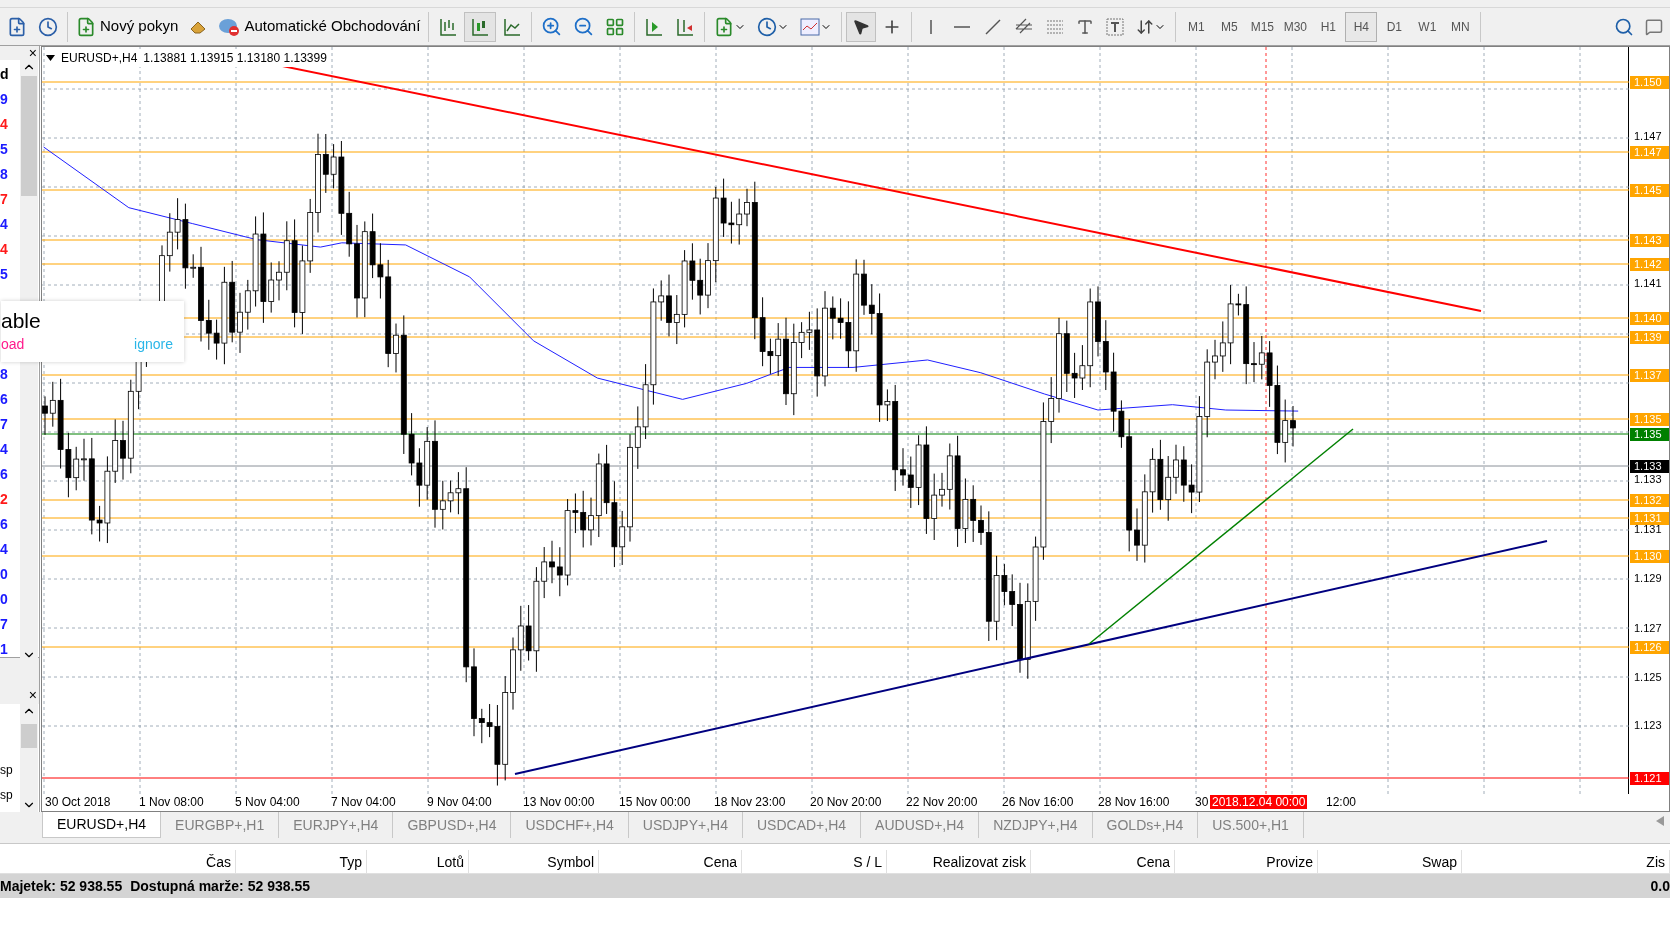 This screenshot has height=930, width=1670. Describe the element at coordinates (1648, 725) in the screenshot. I see `price-scale-label: 1.123` at that location.